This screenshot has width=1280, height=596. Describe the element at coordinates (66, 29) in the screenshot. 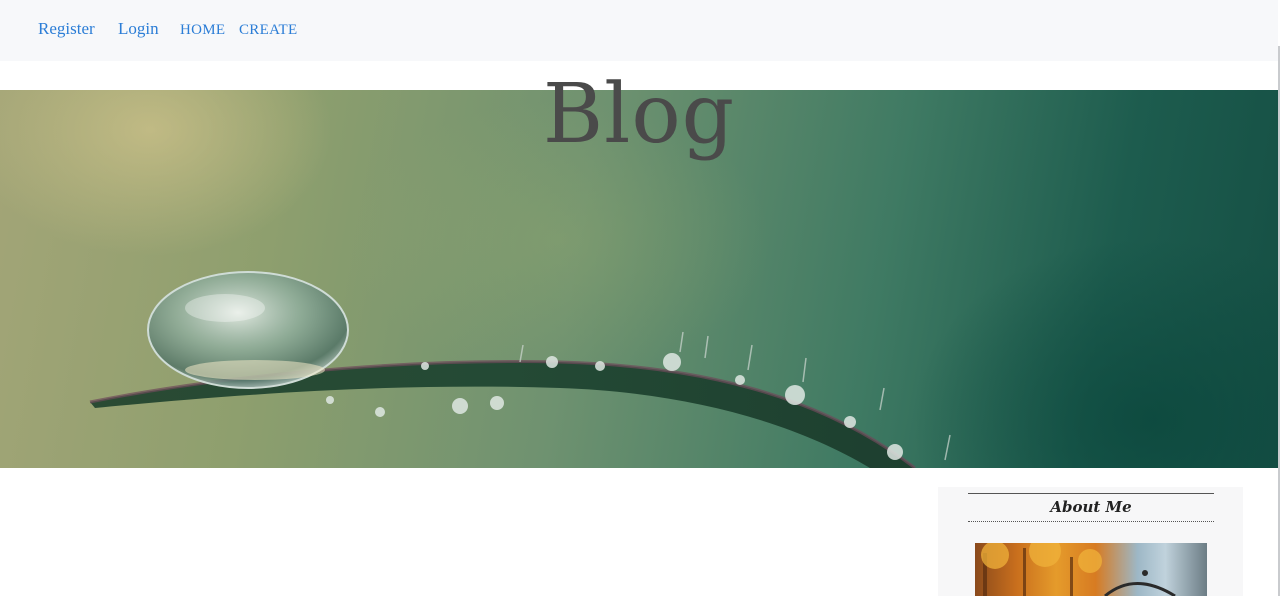

I see `register-link: Register` at that location.